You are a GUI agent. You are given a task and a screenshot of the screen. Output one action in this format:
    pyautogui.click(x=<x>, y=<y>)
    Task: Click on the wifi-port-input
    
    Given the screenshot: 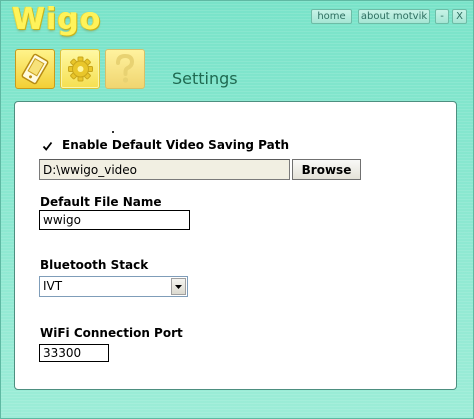 What is the action you would take?
    pyautogui.click(x=74, y=353)
    